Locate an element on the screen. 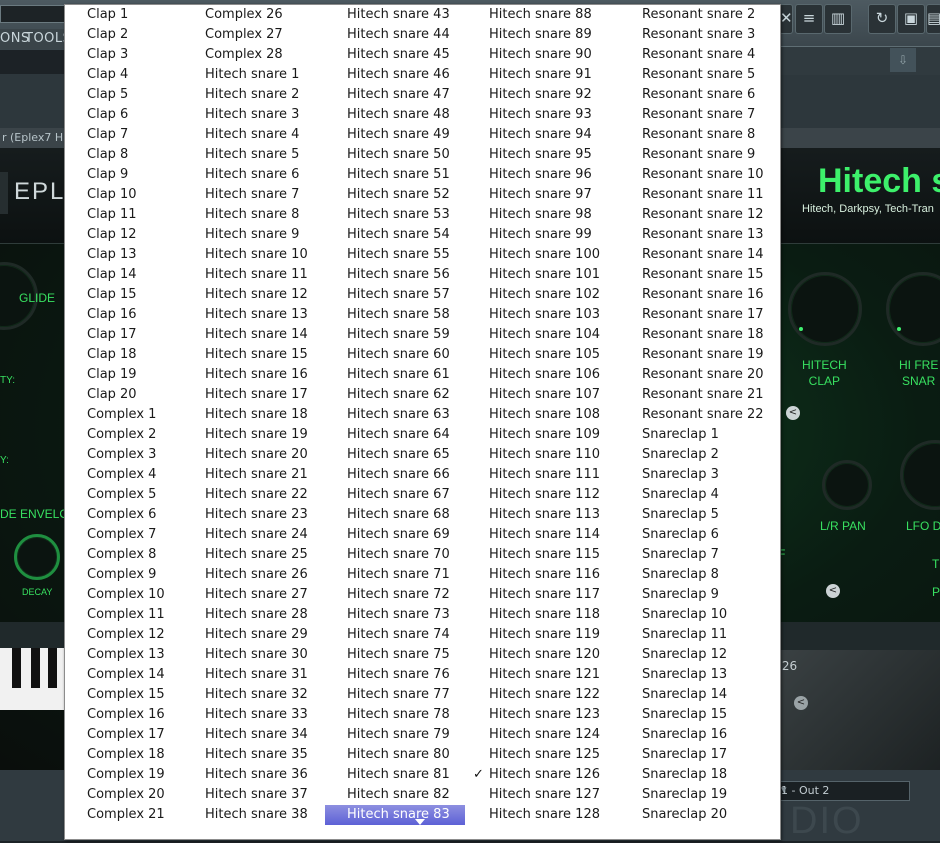  menu-item: Clap 2 is located at coordinates (145, 35).